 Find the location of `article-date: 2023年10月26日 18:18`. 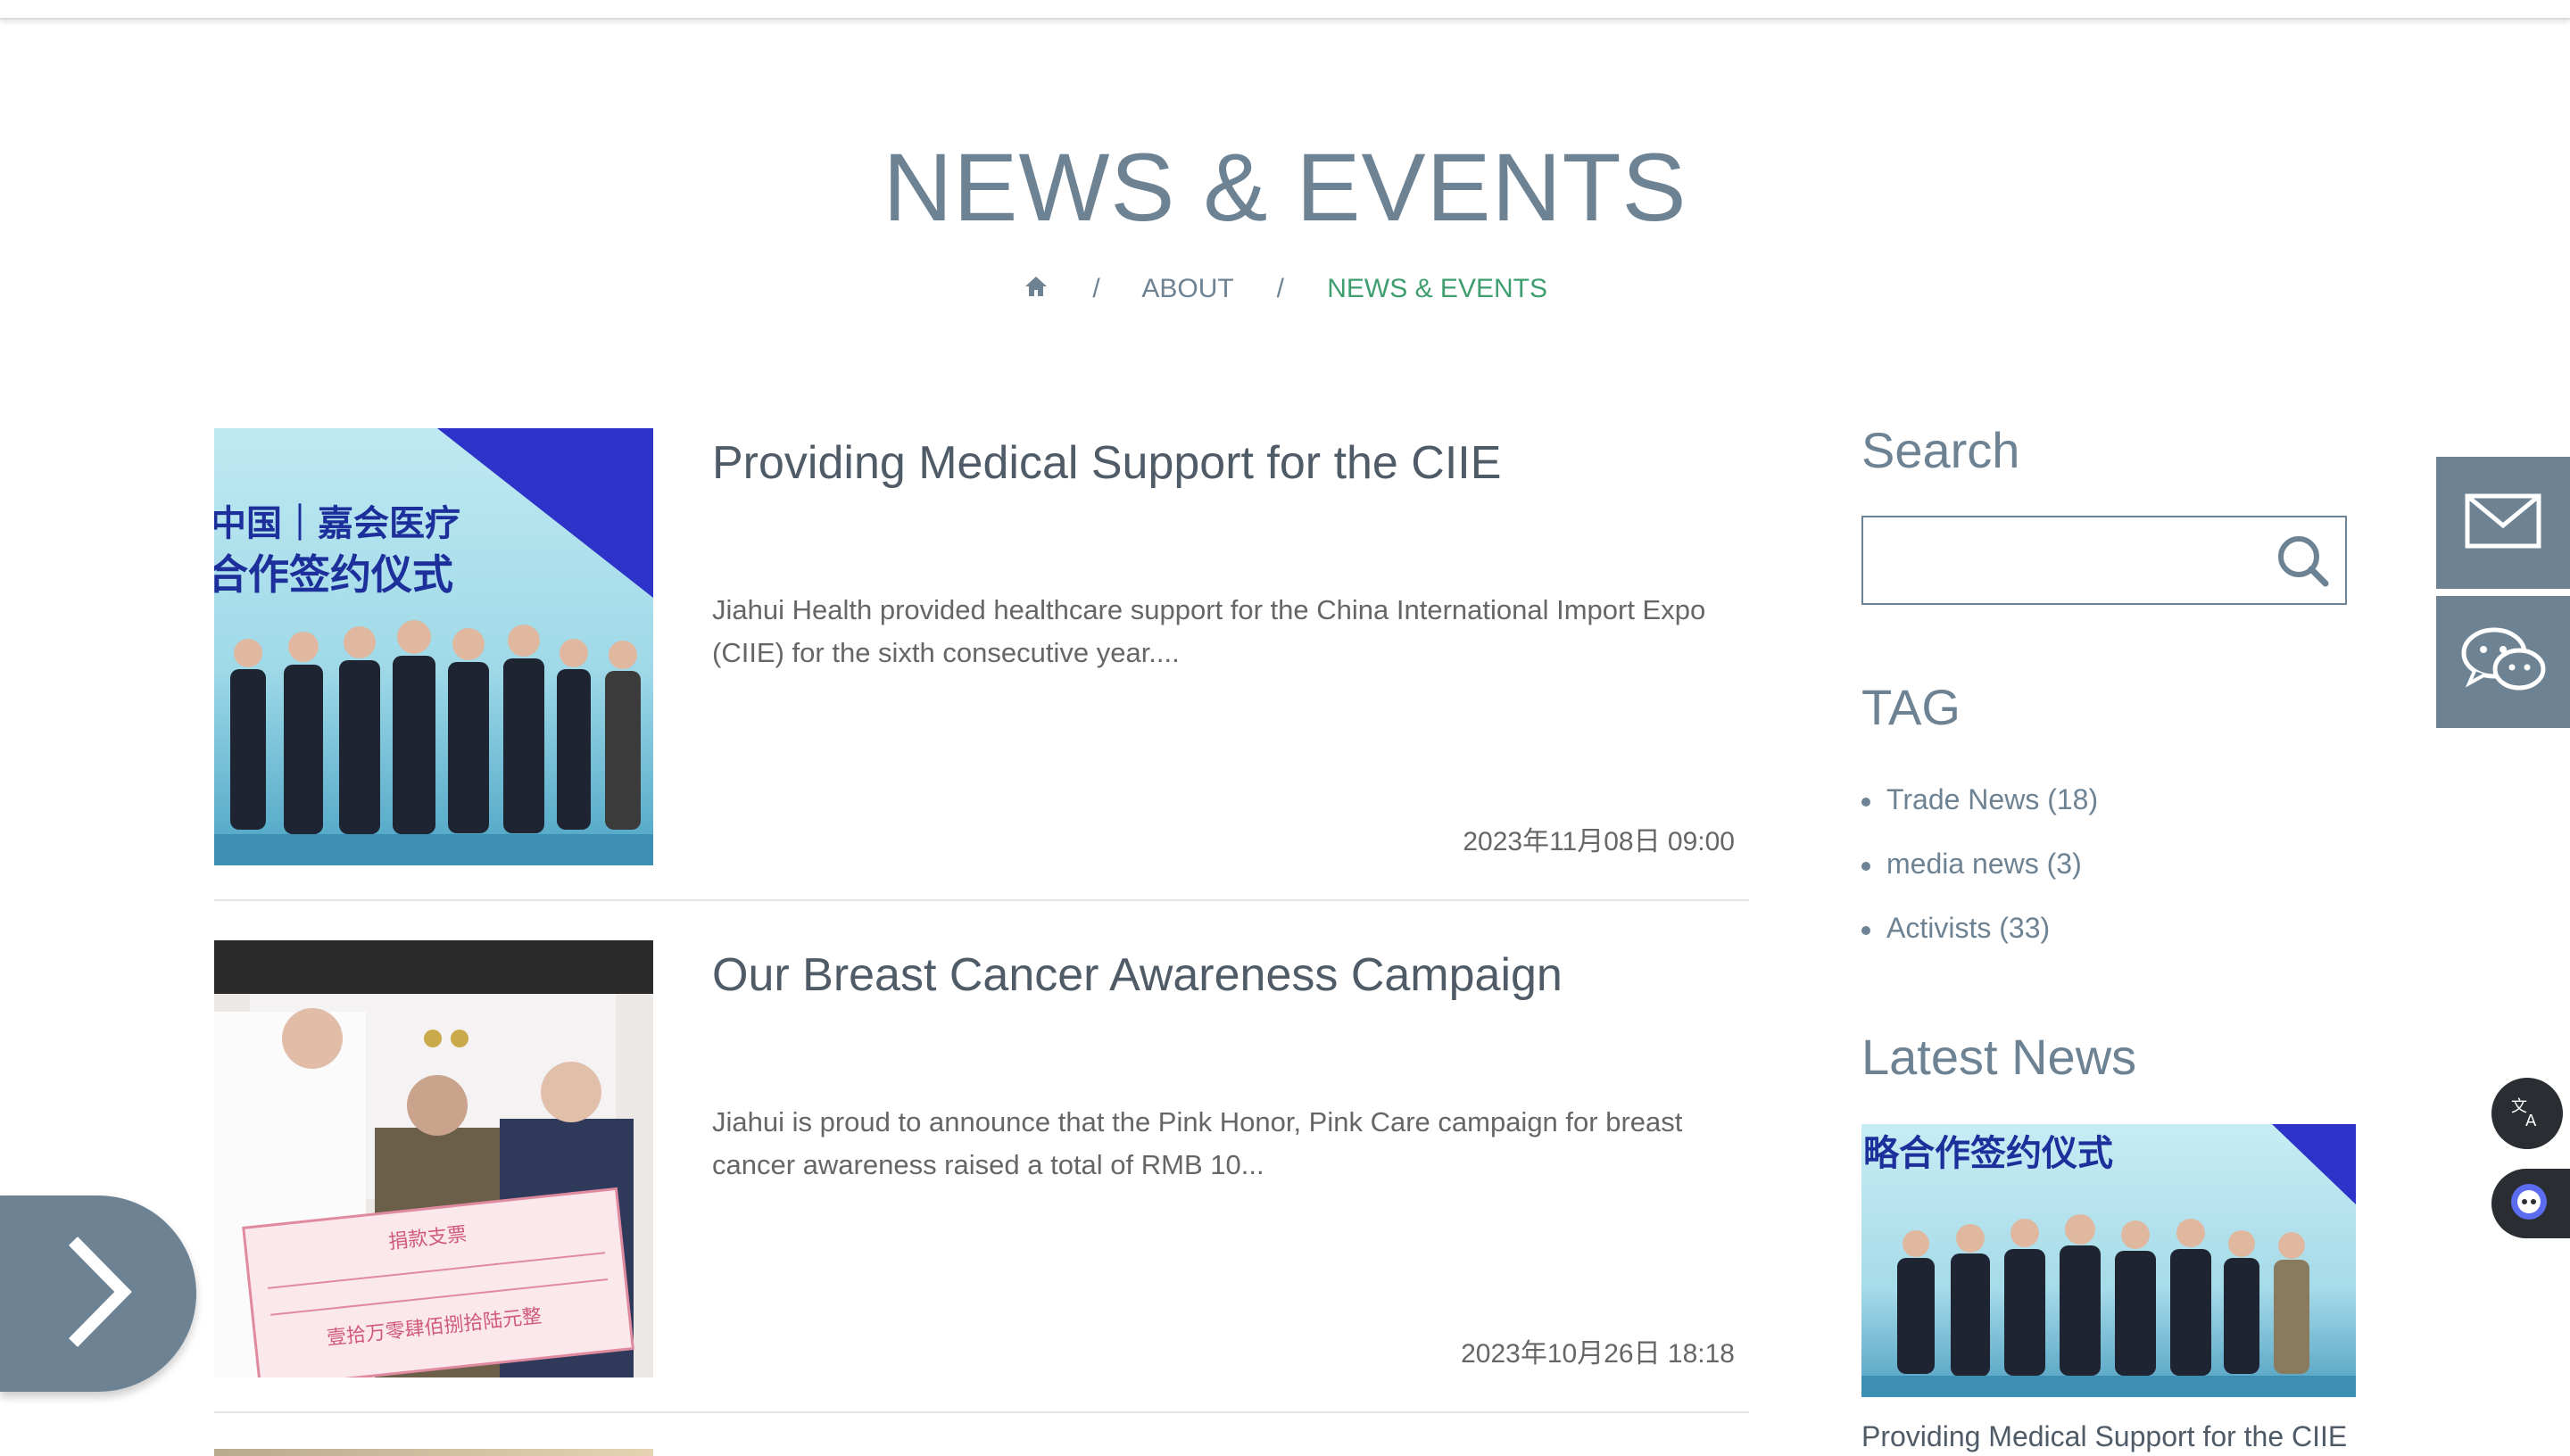

article-date: 2023年10月26日 18:18 is located at coordinates (1598, 1354).